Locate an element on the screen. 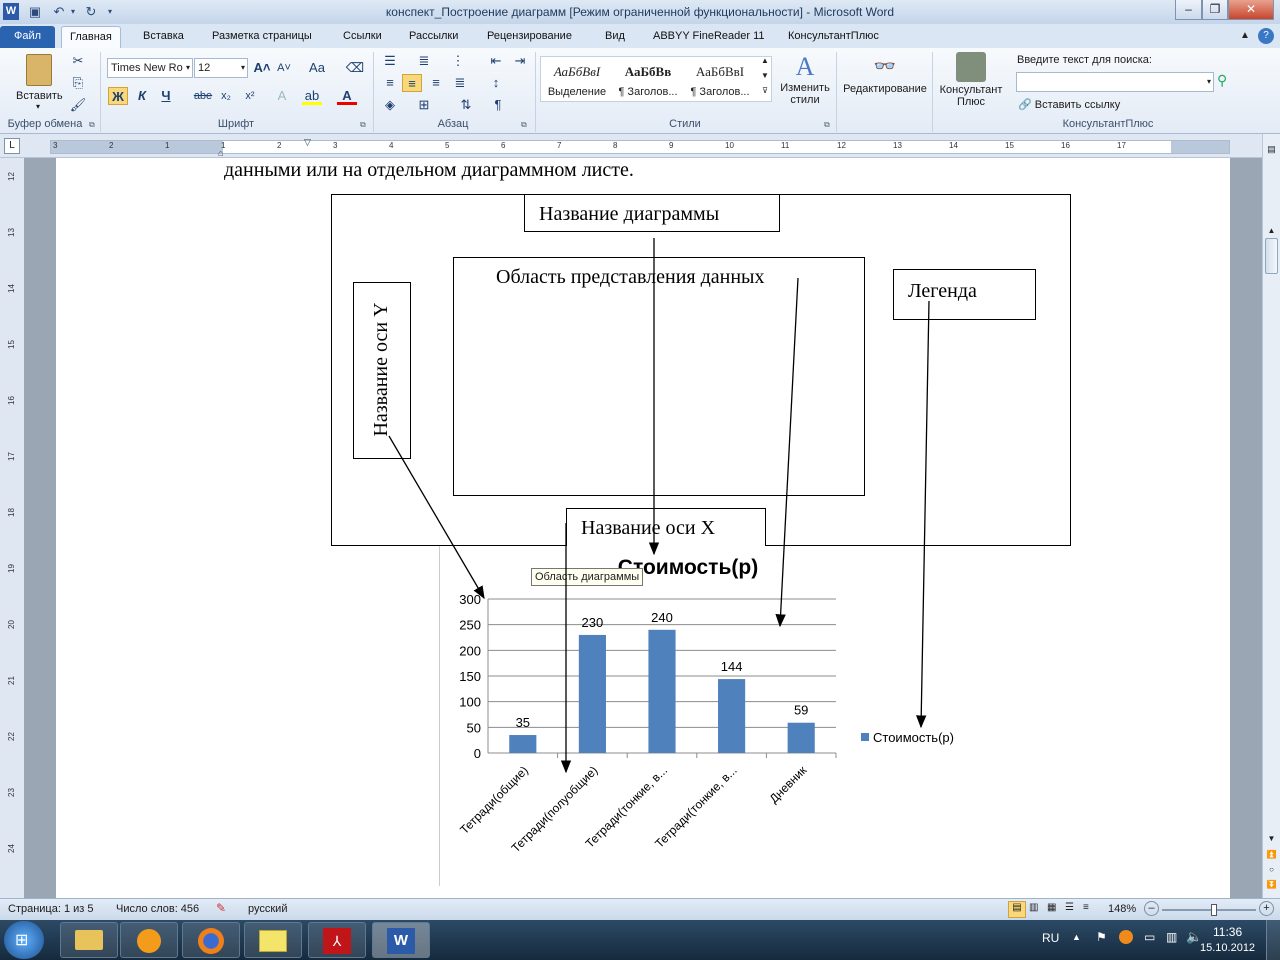 This screenshot has height=960, width=1280. draft-view-icon: ≡ is located at coordinates (1086, 907).